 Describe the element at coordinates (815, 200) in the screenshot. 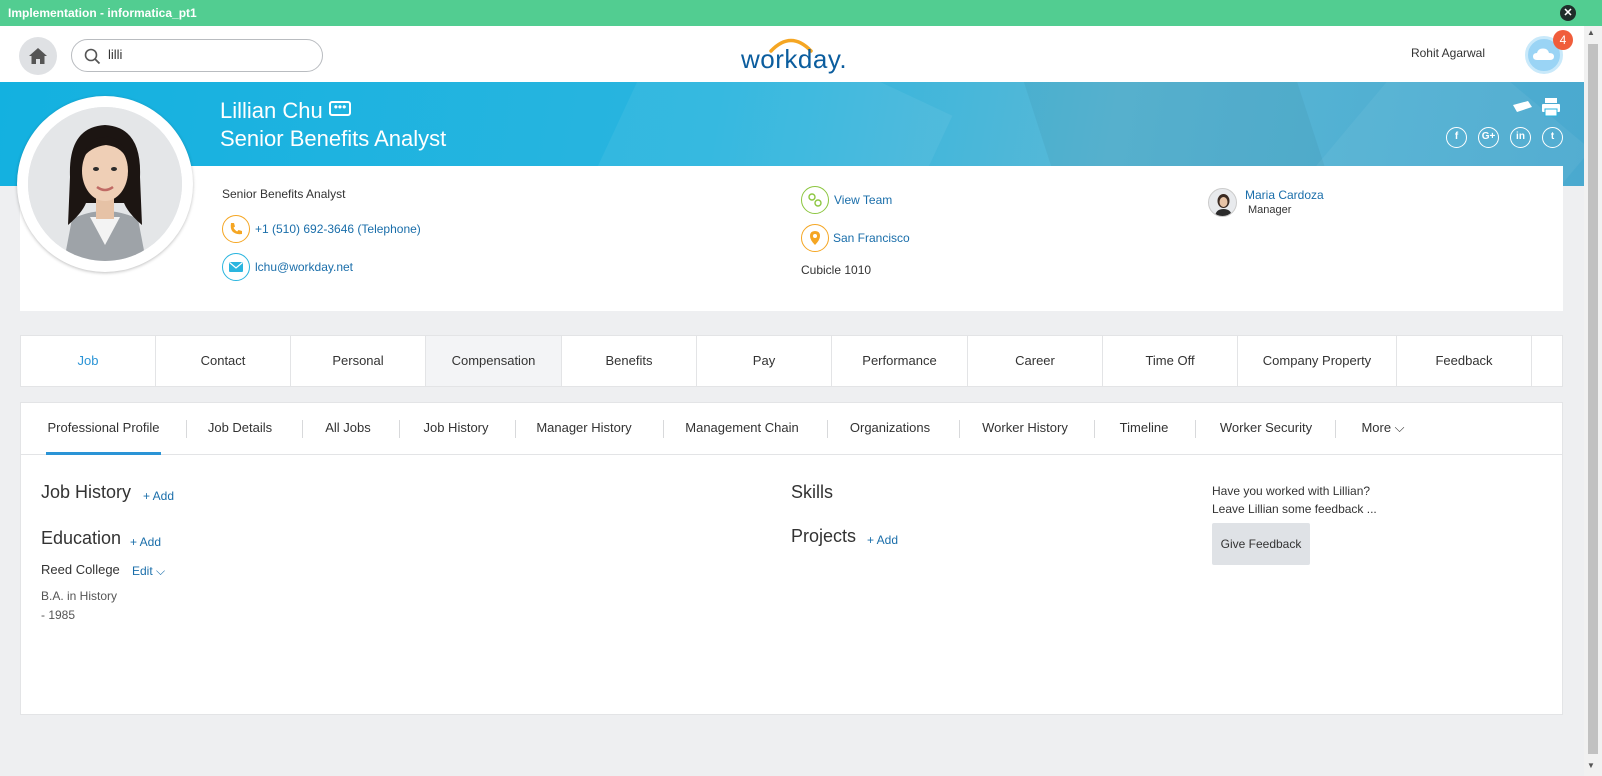

I see `team-icon` at that location.